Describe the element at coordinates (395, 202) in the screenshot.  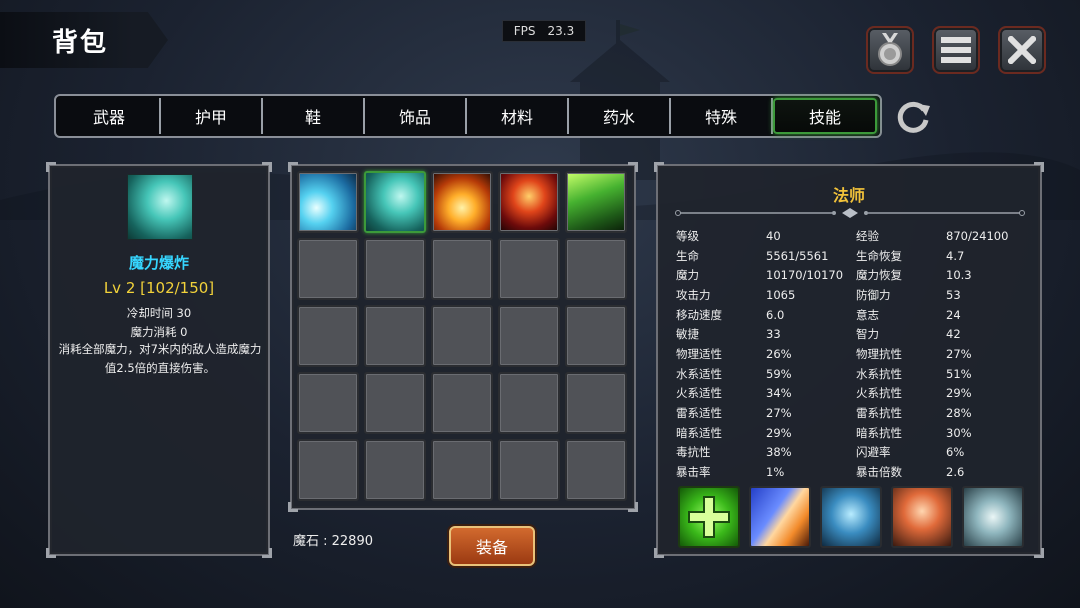
I see `skill-slot-selected` at that location.